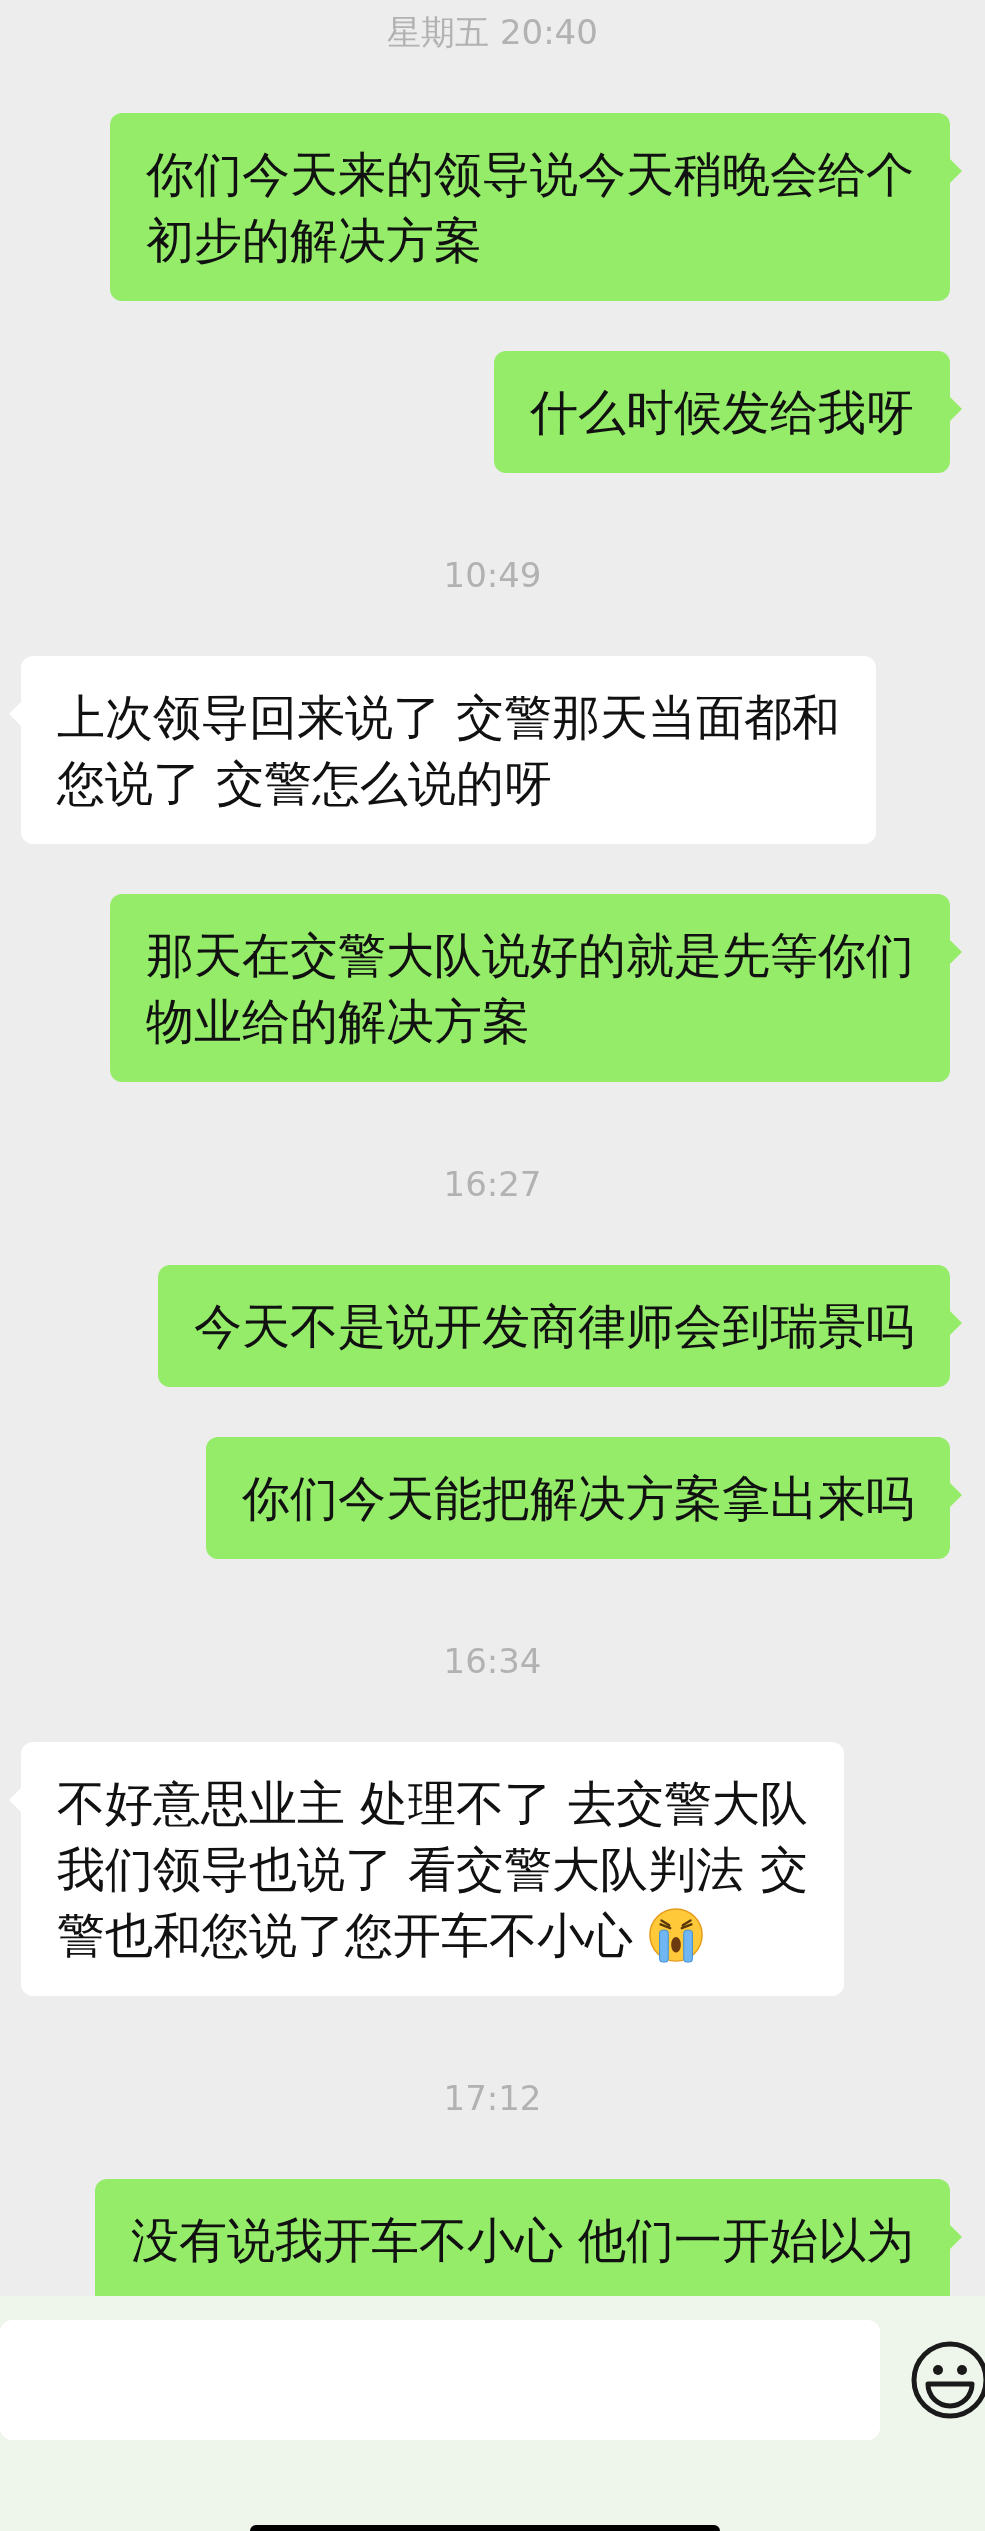 The width and height of the screenshot is (985, 2531). What do you see at coordinates (522, 2240) in the screenshot?
I see `message-text: 没有说我开车不小心 他们一开始以为` at bounding box center [522, 2240].